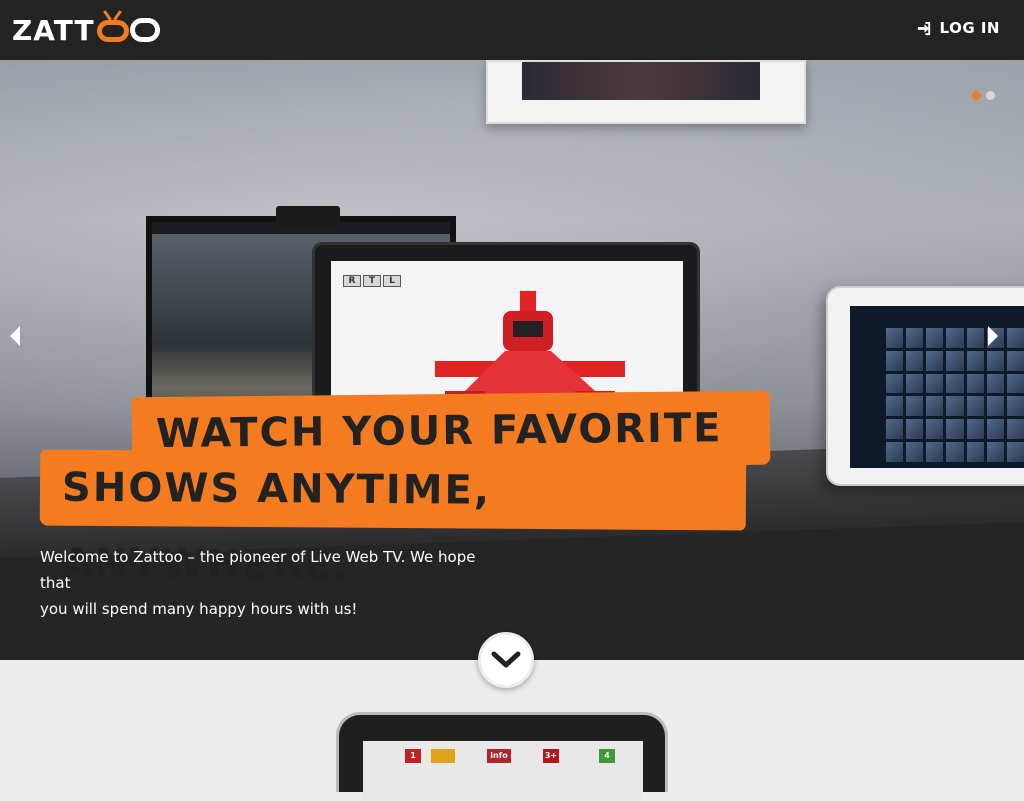 The image size is (1024, 801). I want to click on top-header: ZATT LOG IN, so click(512, 30).